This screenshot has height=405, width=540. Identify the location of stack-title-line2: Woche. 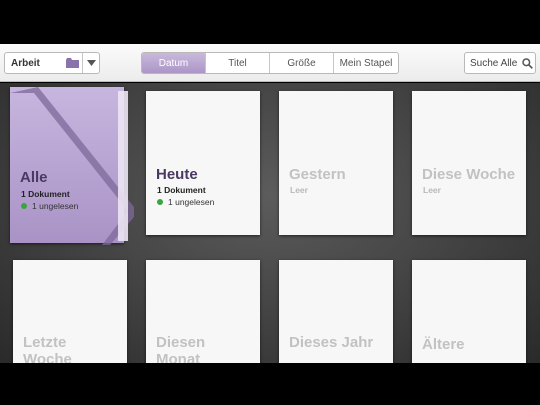
(47, 357).